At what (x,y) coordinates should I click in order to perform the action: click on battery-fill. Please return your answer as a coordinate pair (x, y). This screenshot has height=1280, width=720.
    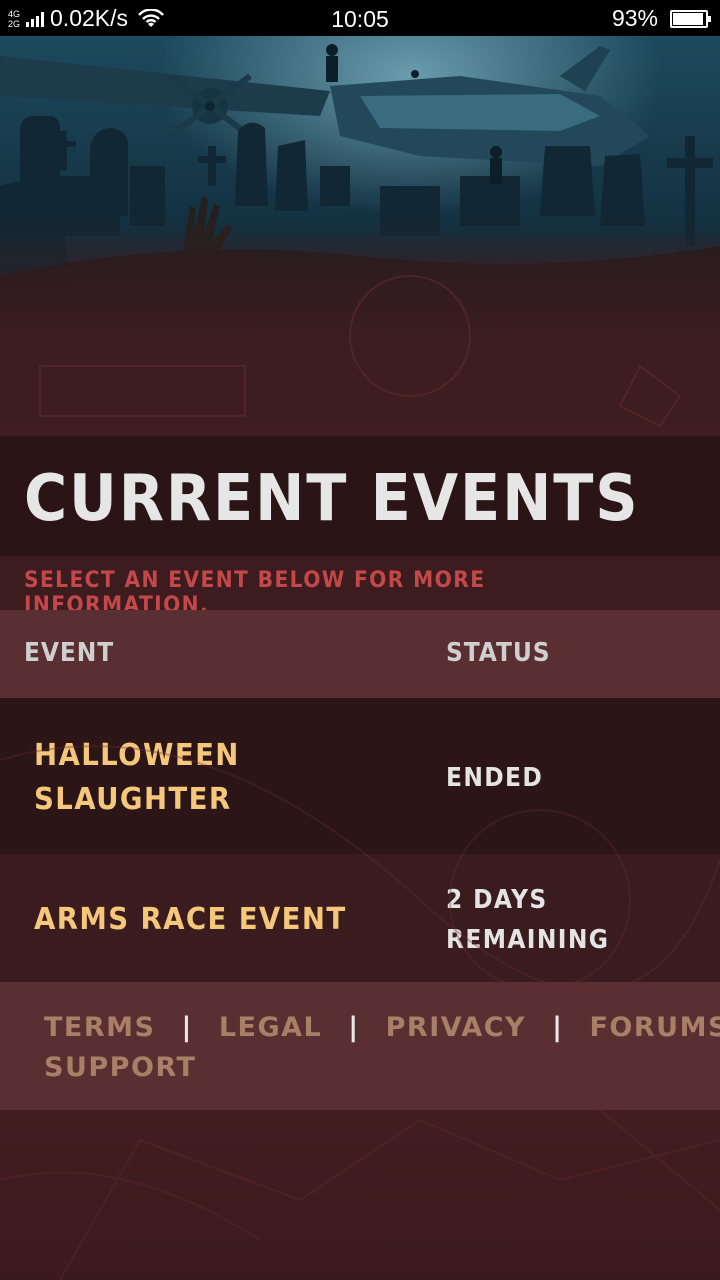
    Looking at the image, I should click on (688, 18).